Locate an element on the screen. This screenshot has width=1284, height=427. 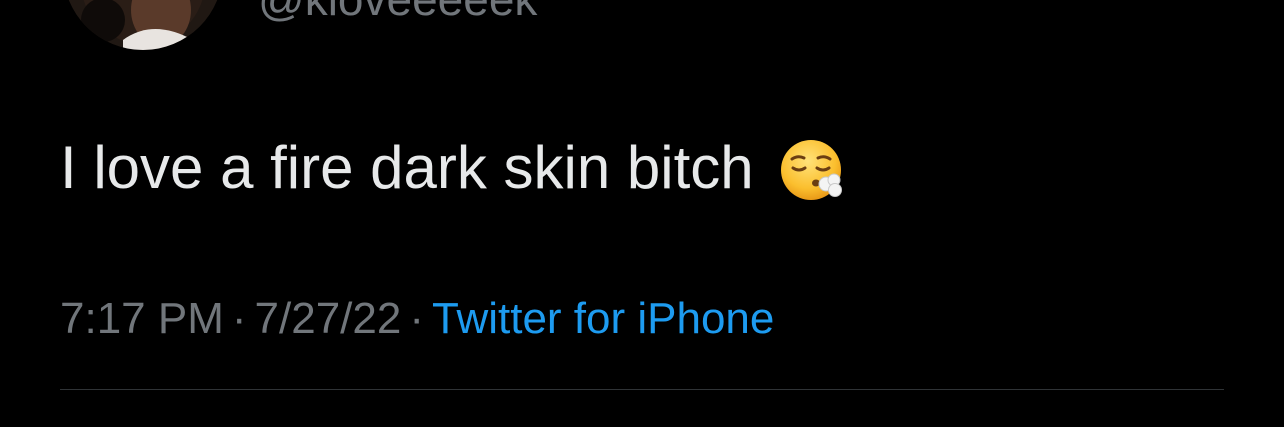
tweet-text-content: I love a fire dark skin bitch is located at coordinates (407, 167).